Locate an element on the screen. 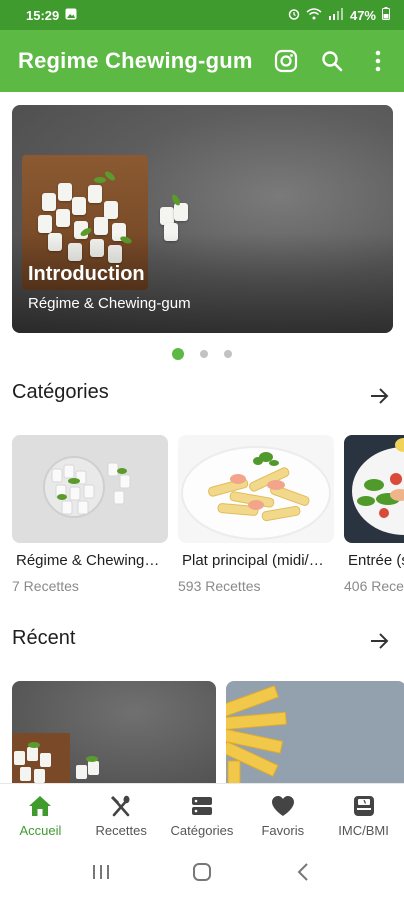  nav-label: Favoris is located at coordinates (283, 830).